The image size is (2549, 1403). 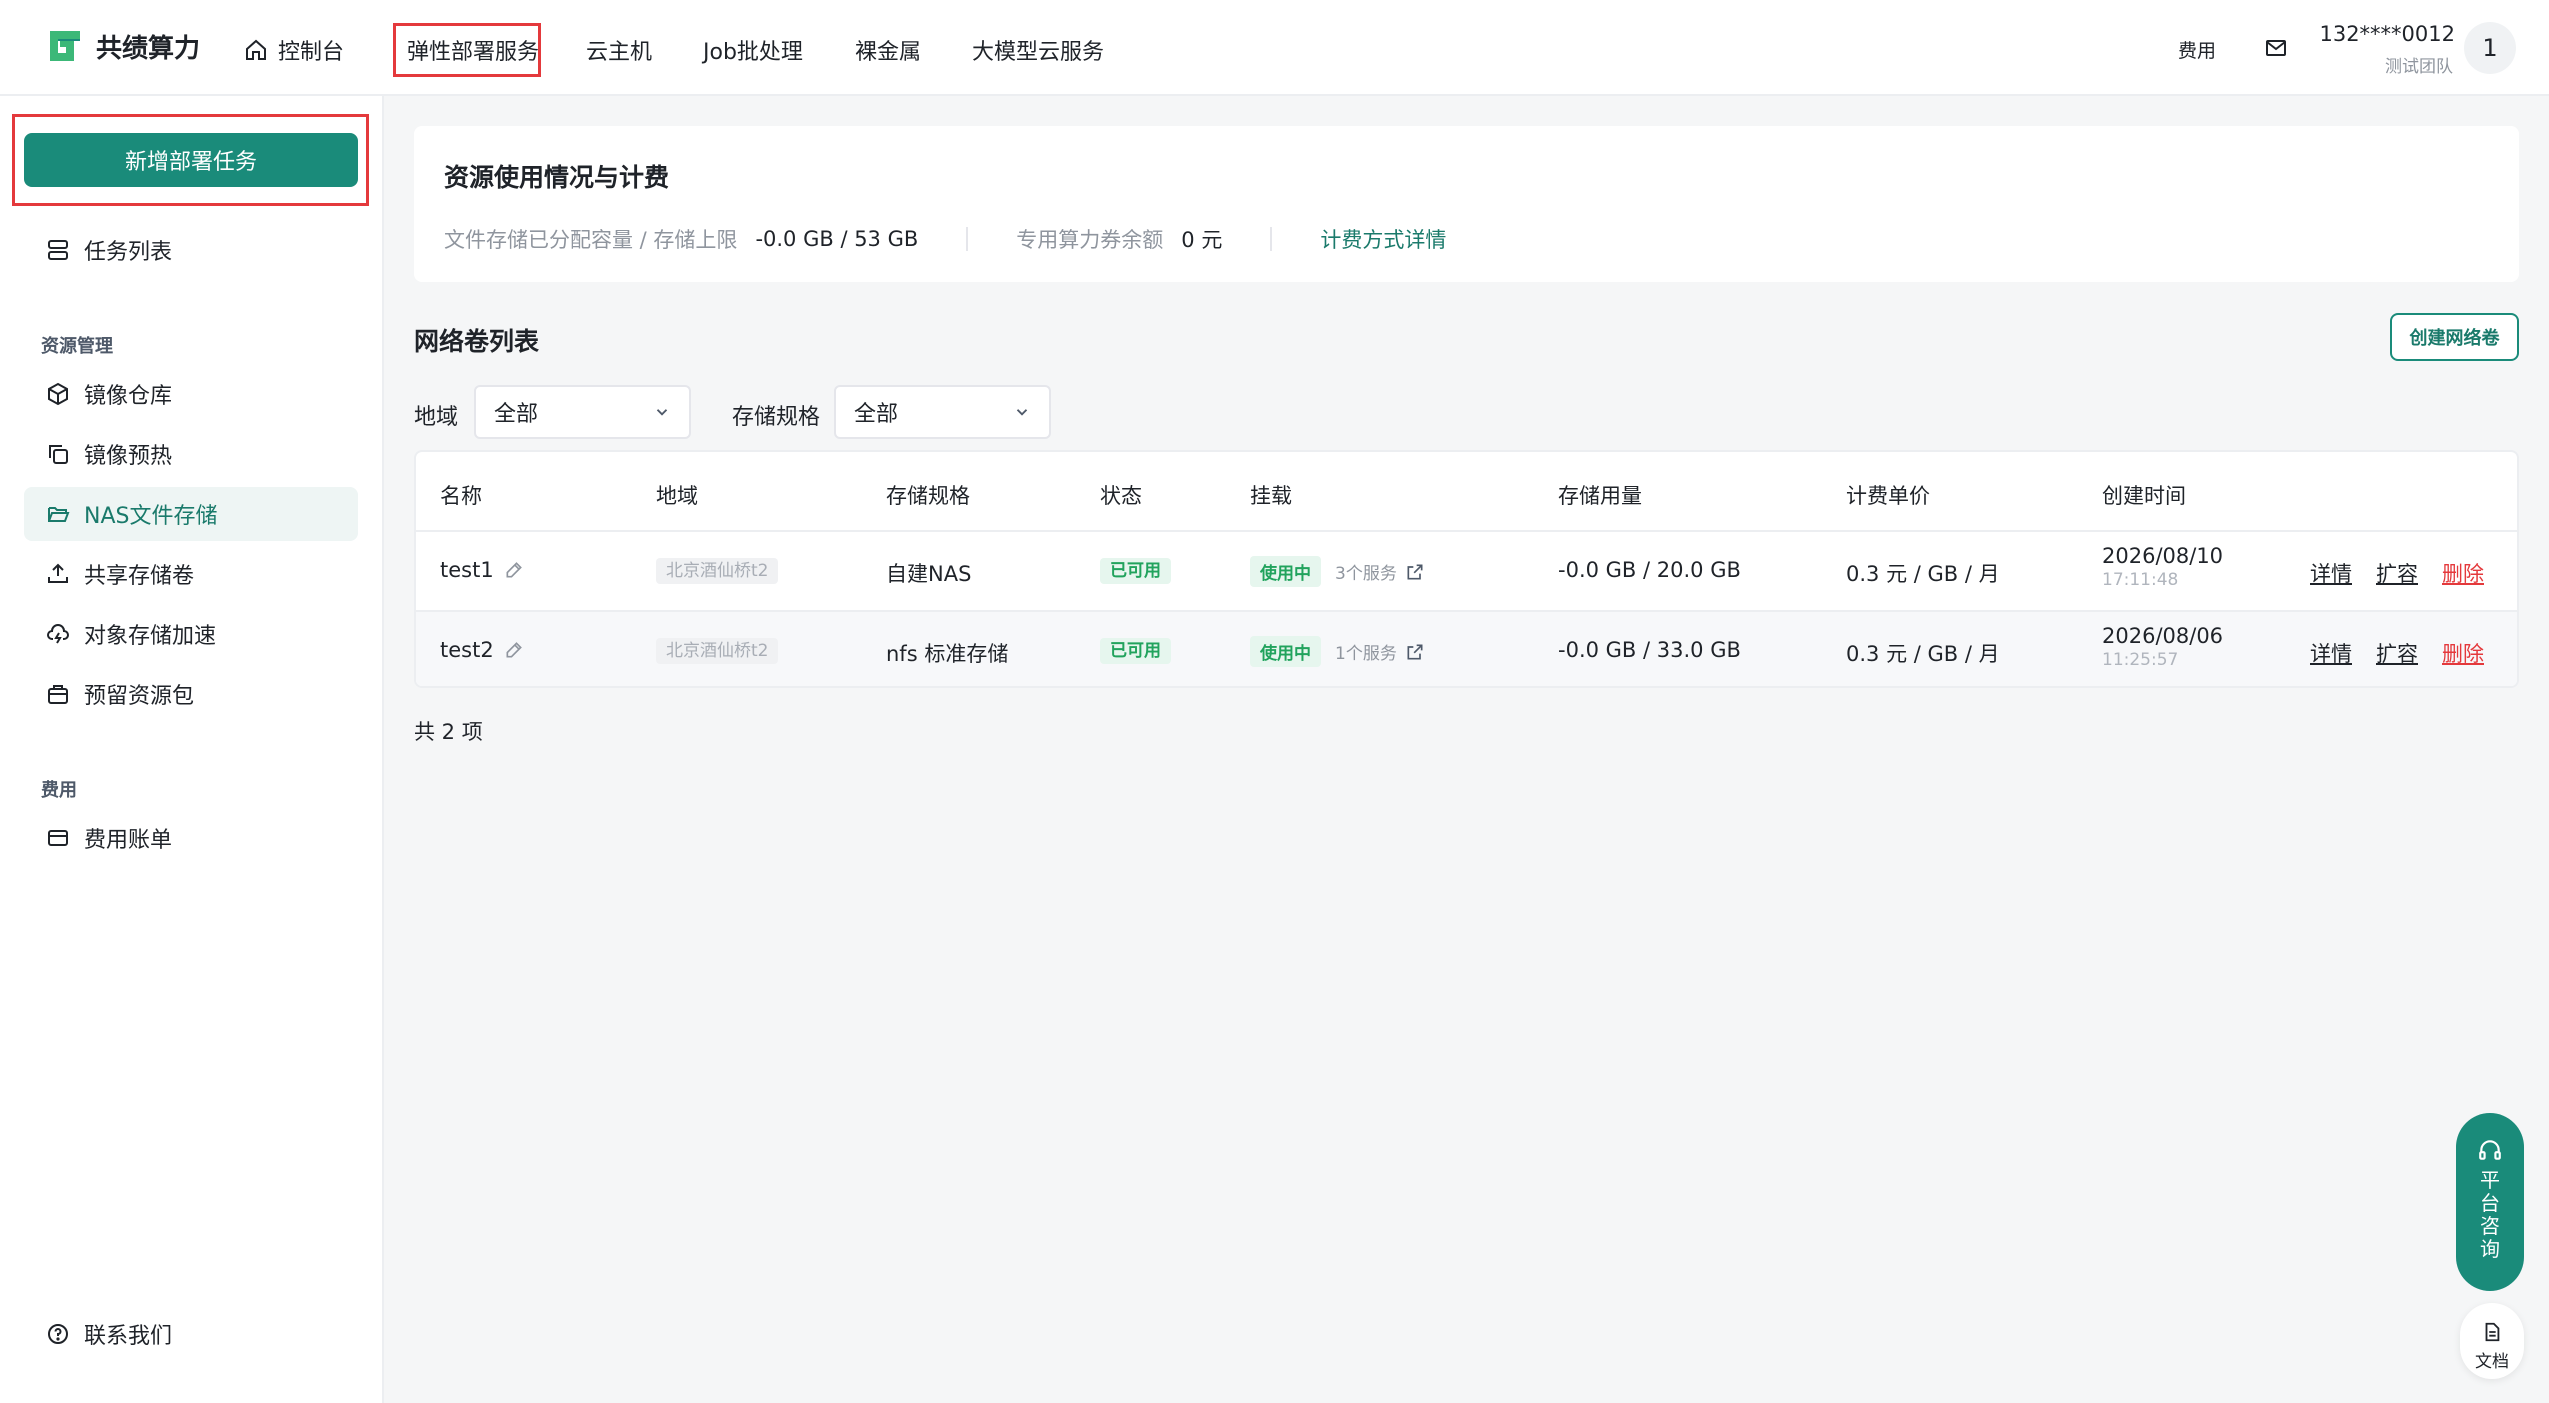 I want to click on document-icon, so click(x=2492, y=1332).